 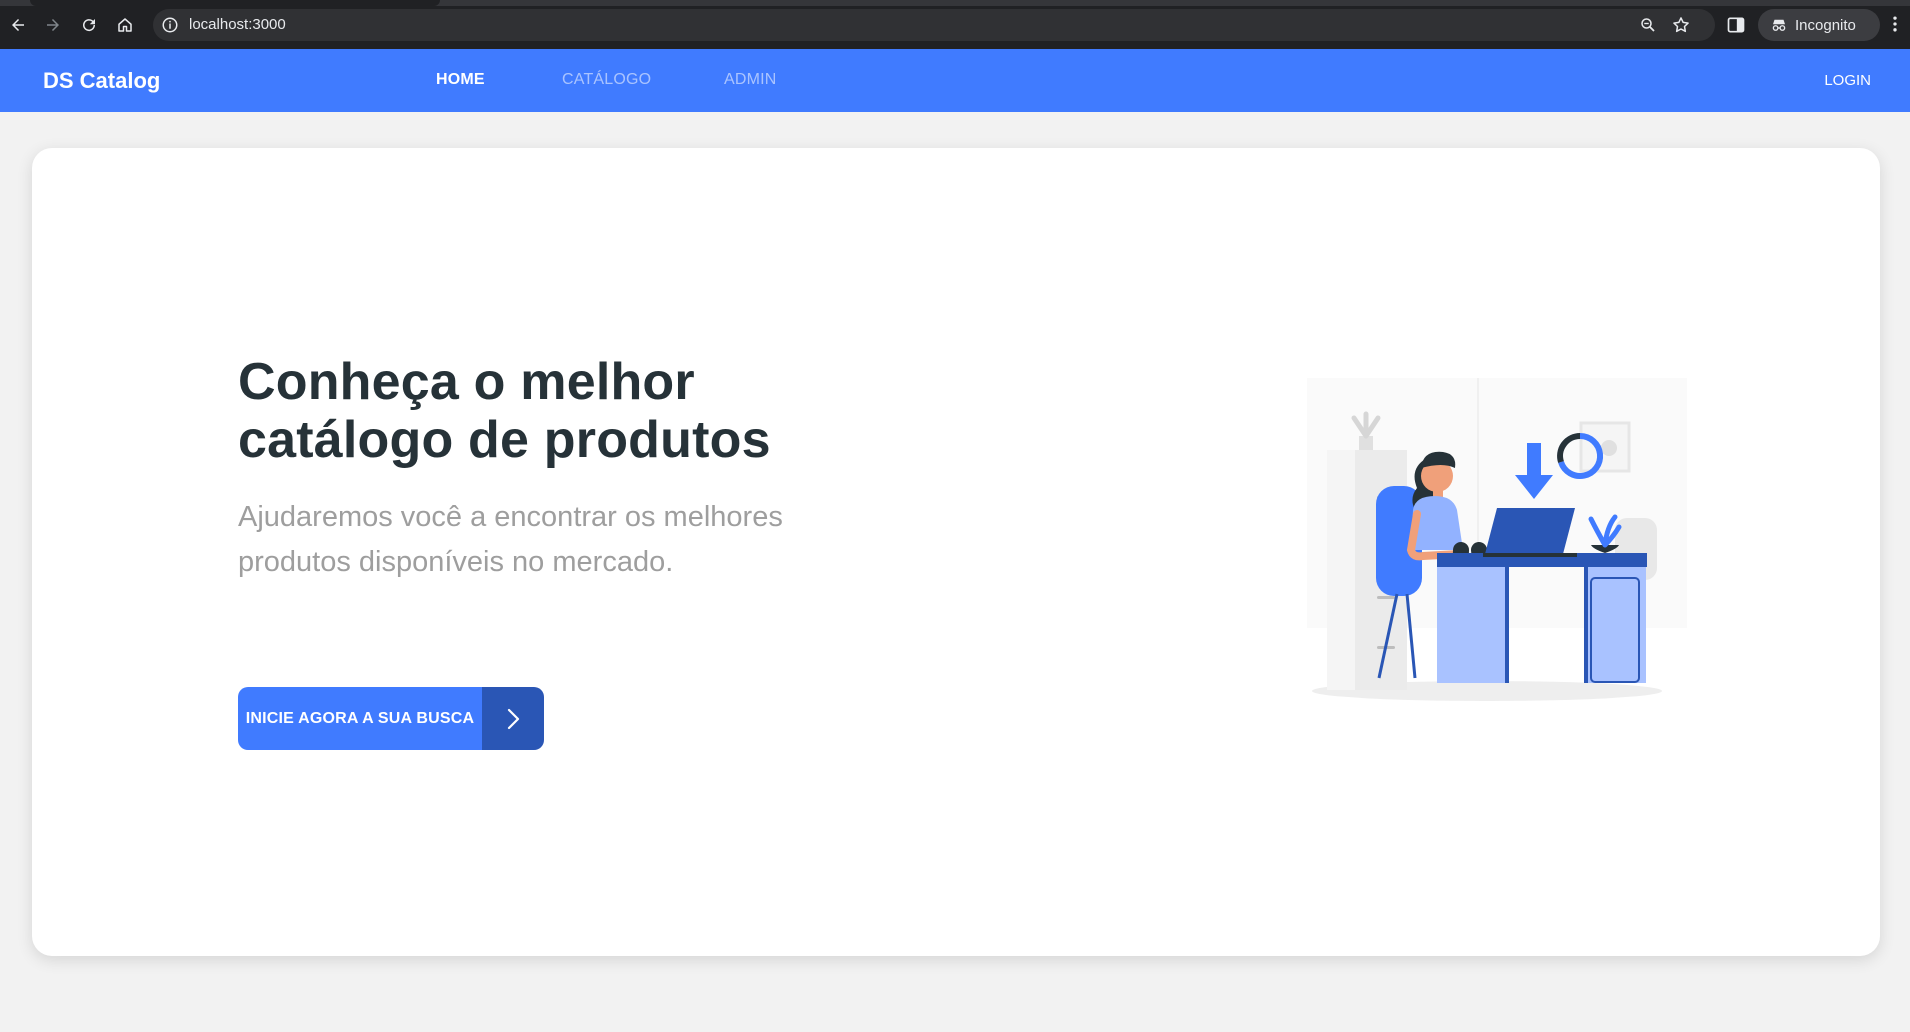 What do you see at coordinates (460, 80) in the screenshot?
I see `nav-link-home: HOME` at bounding box center [460, 80].